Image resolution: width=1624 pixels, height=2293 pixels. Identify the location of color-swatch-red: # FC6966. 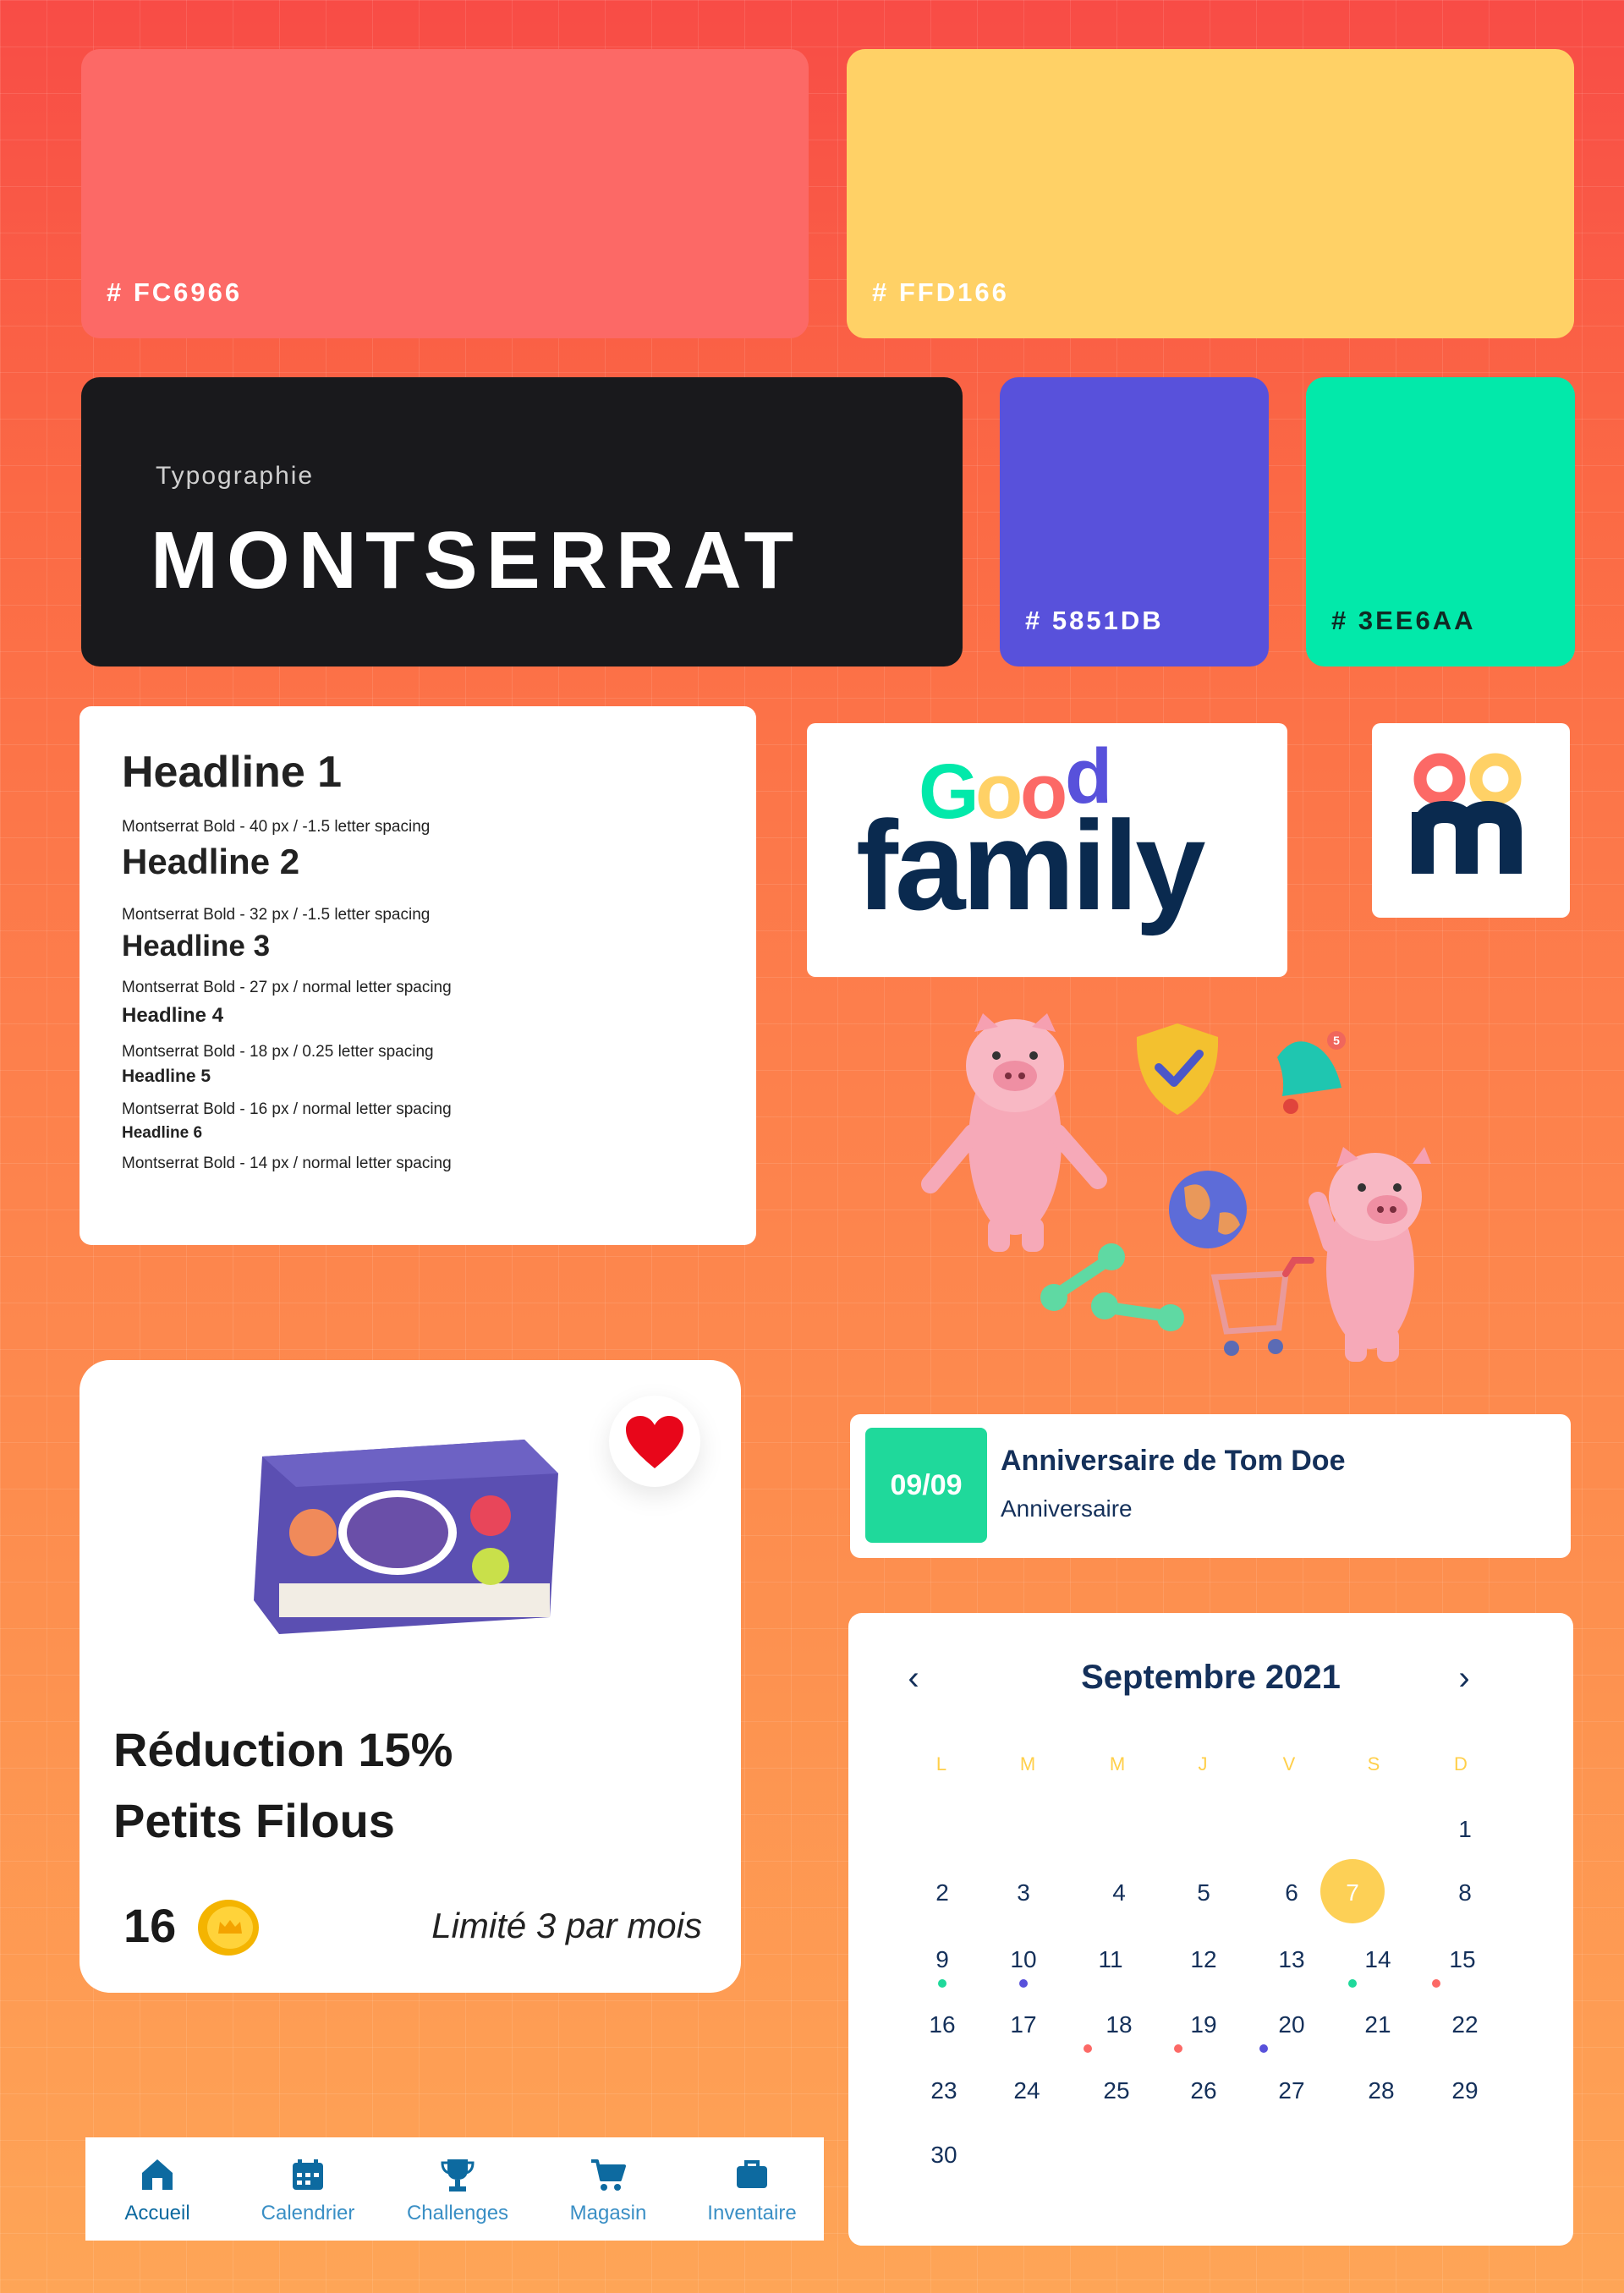
(445, 193).